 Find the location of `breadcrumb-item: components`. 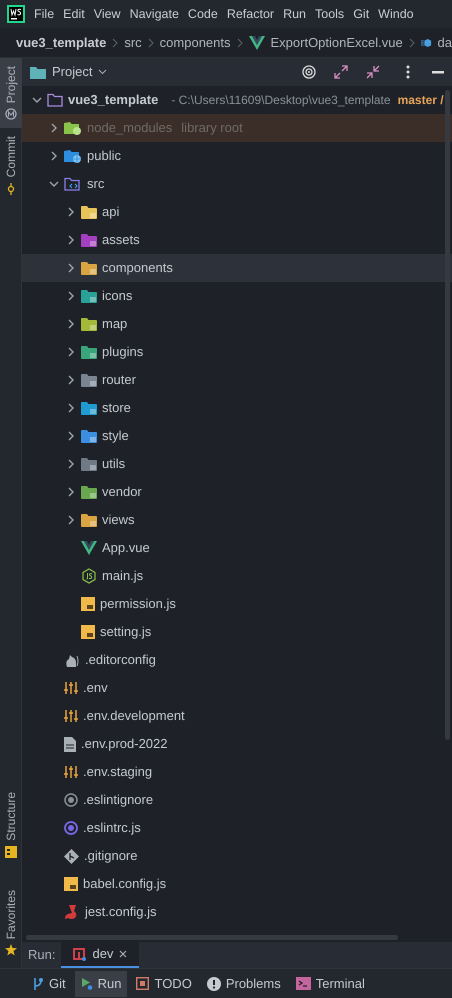

breadcrumb-item: components is located at coordinates (195, 42).